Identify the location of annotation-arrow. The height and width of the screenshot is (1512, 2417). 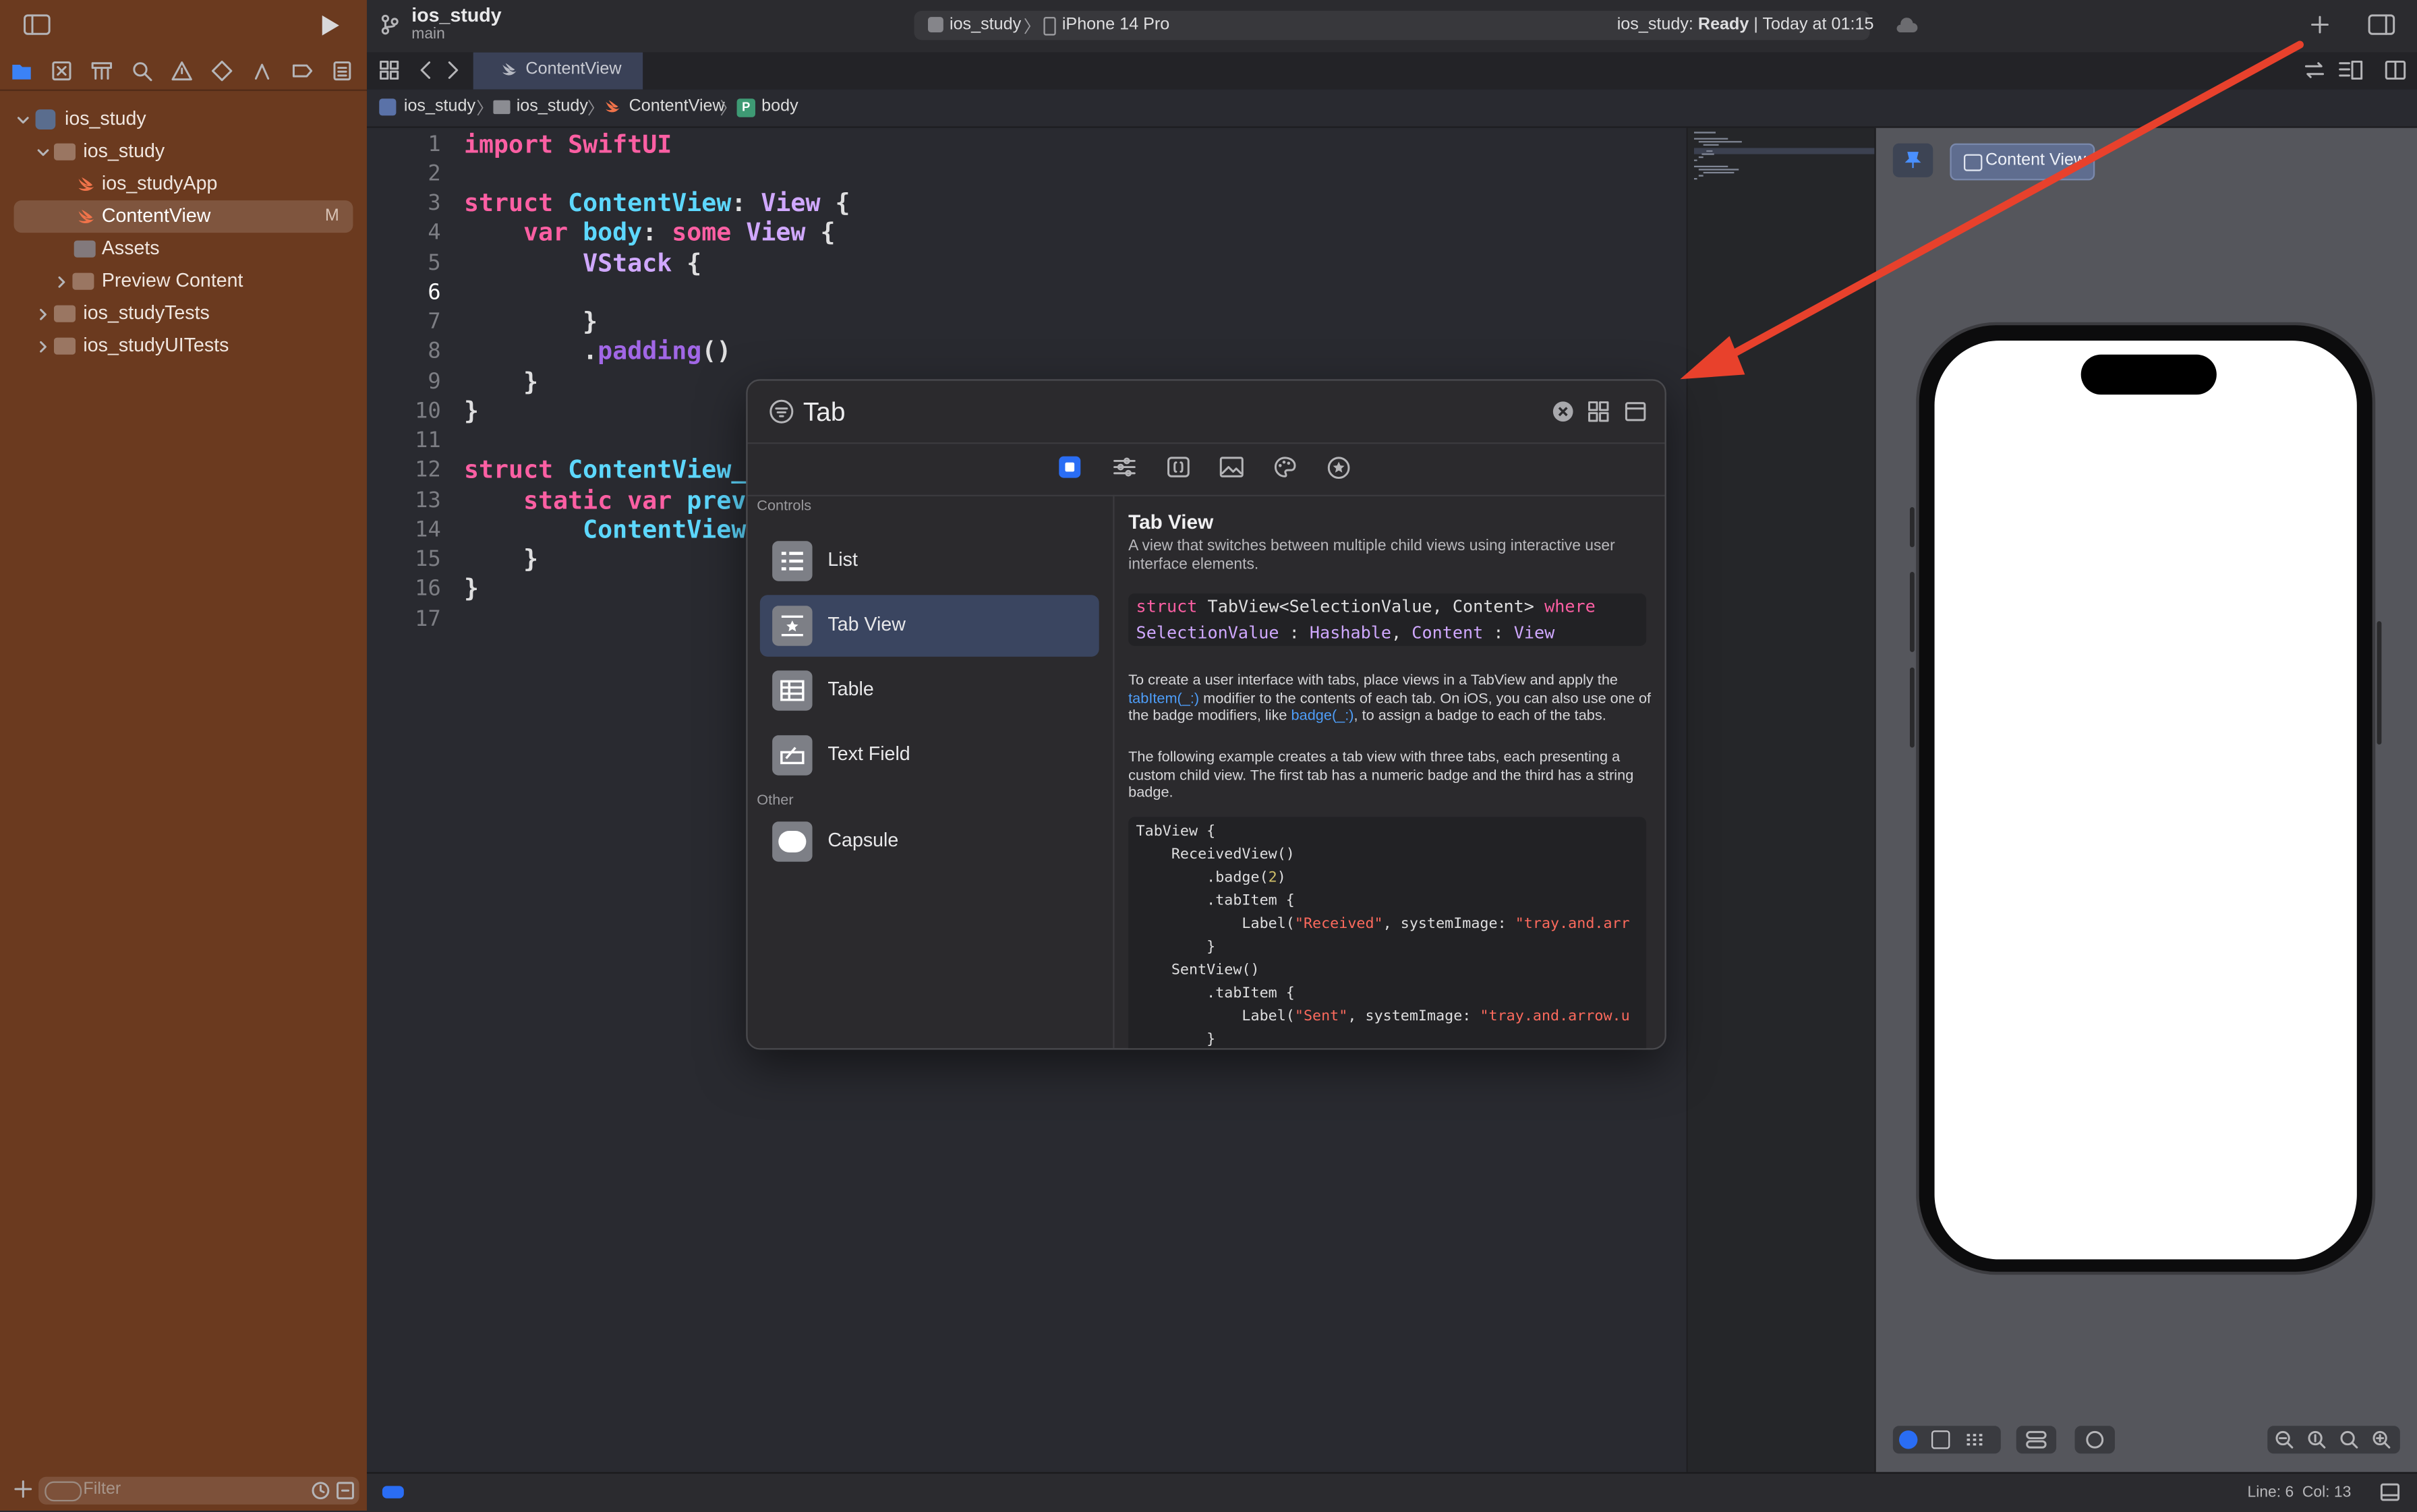
(1992, 210).